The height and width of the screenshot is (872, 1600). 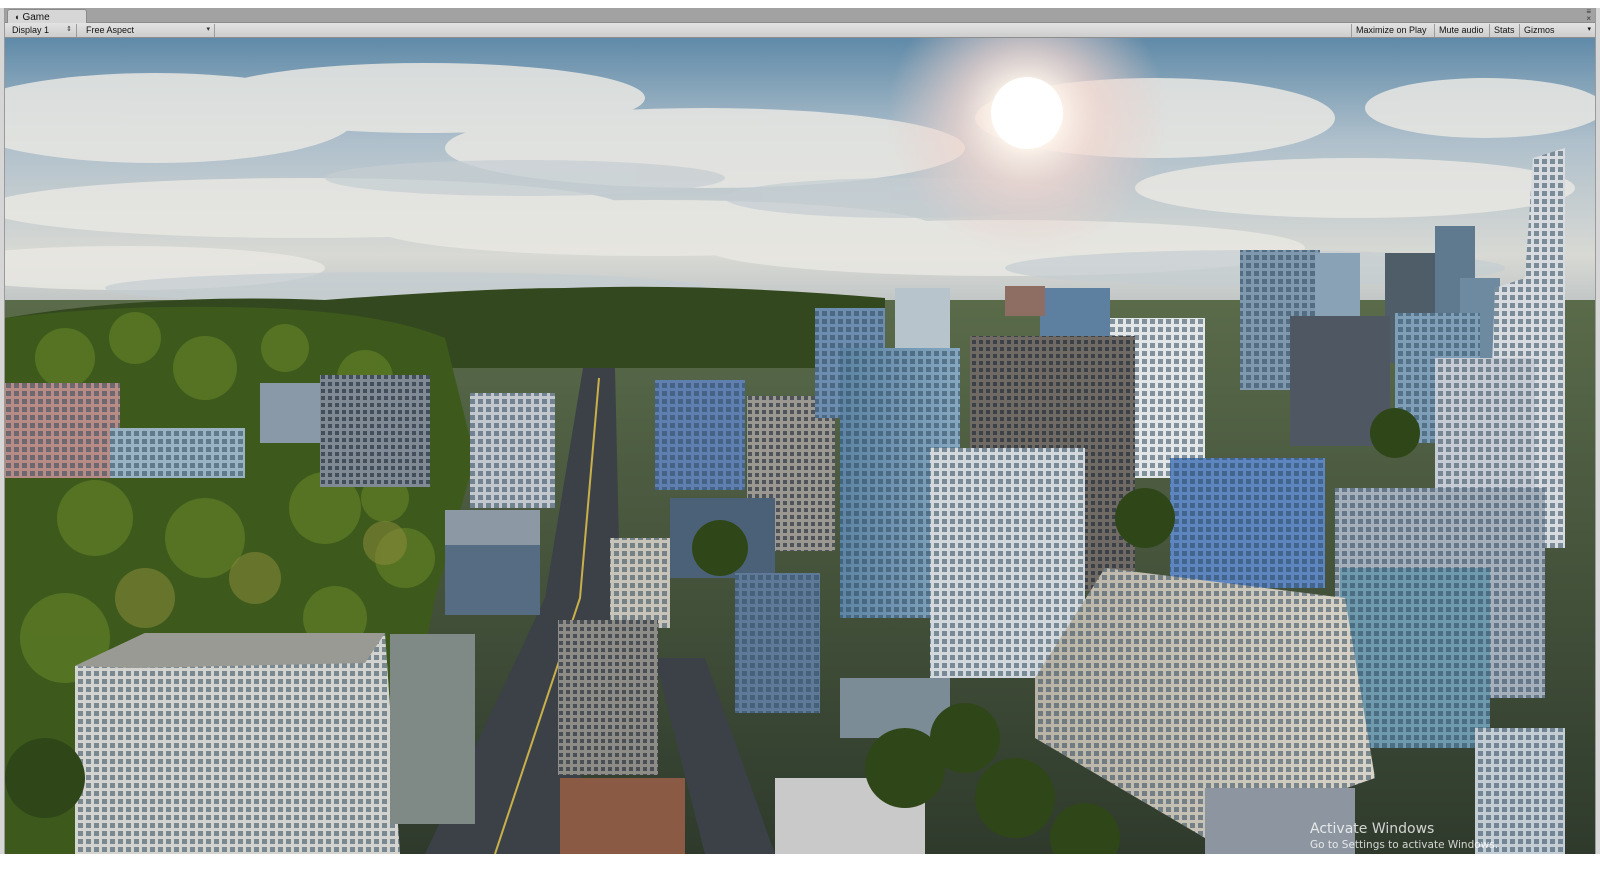 What do you see at coordinates (31, 30) in the screenshot?
I see `display-dropdown-label: Display 1` at bounding box center [31, 30].